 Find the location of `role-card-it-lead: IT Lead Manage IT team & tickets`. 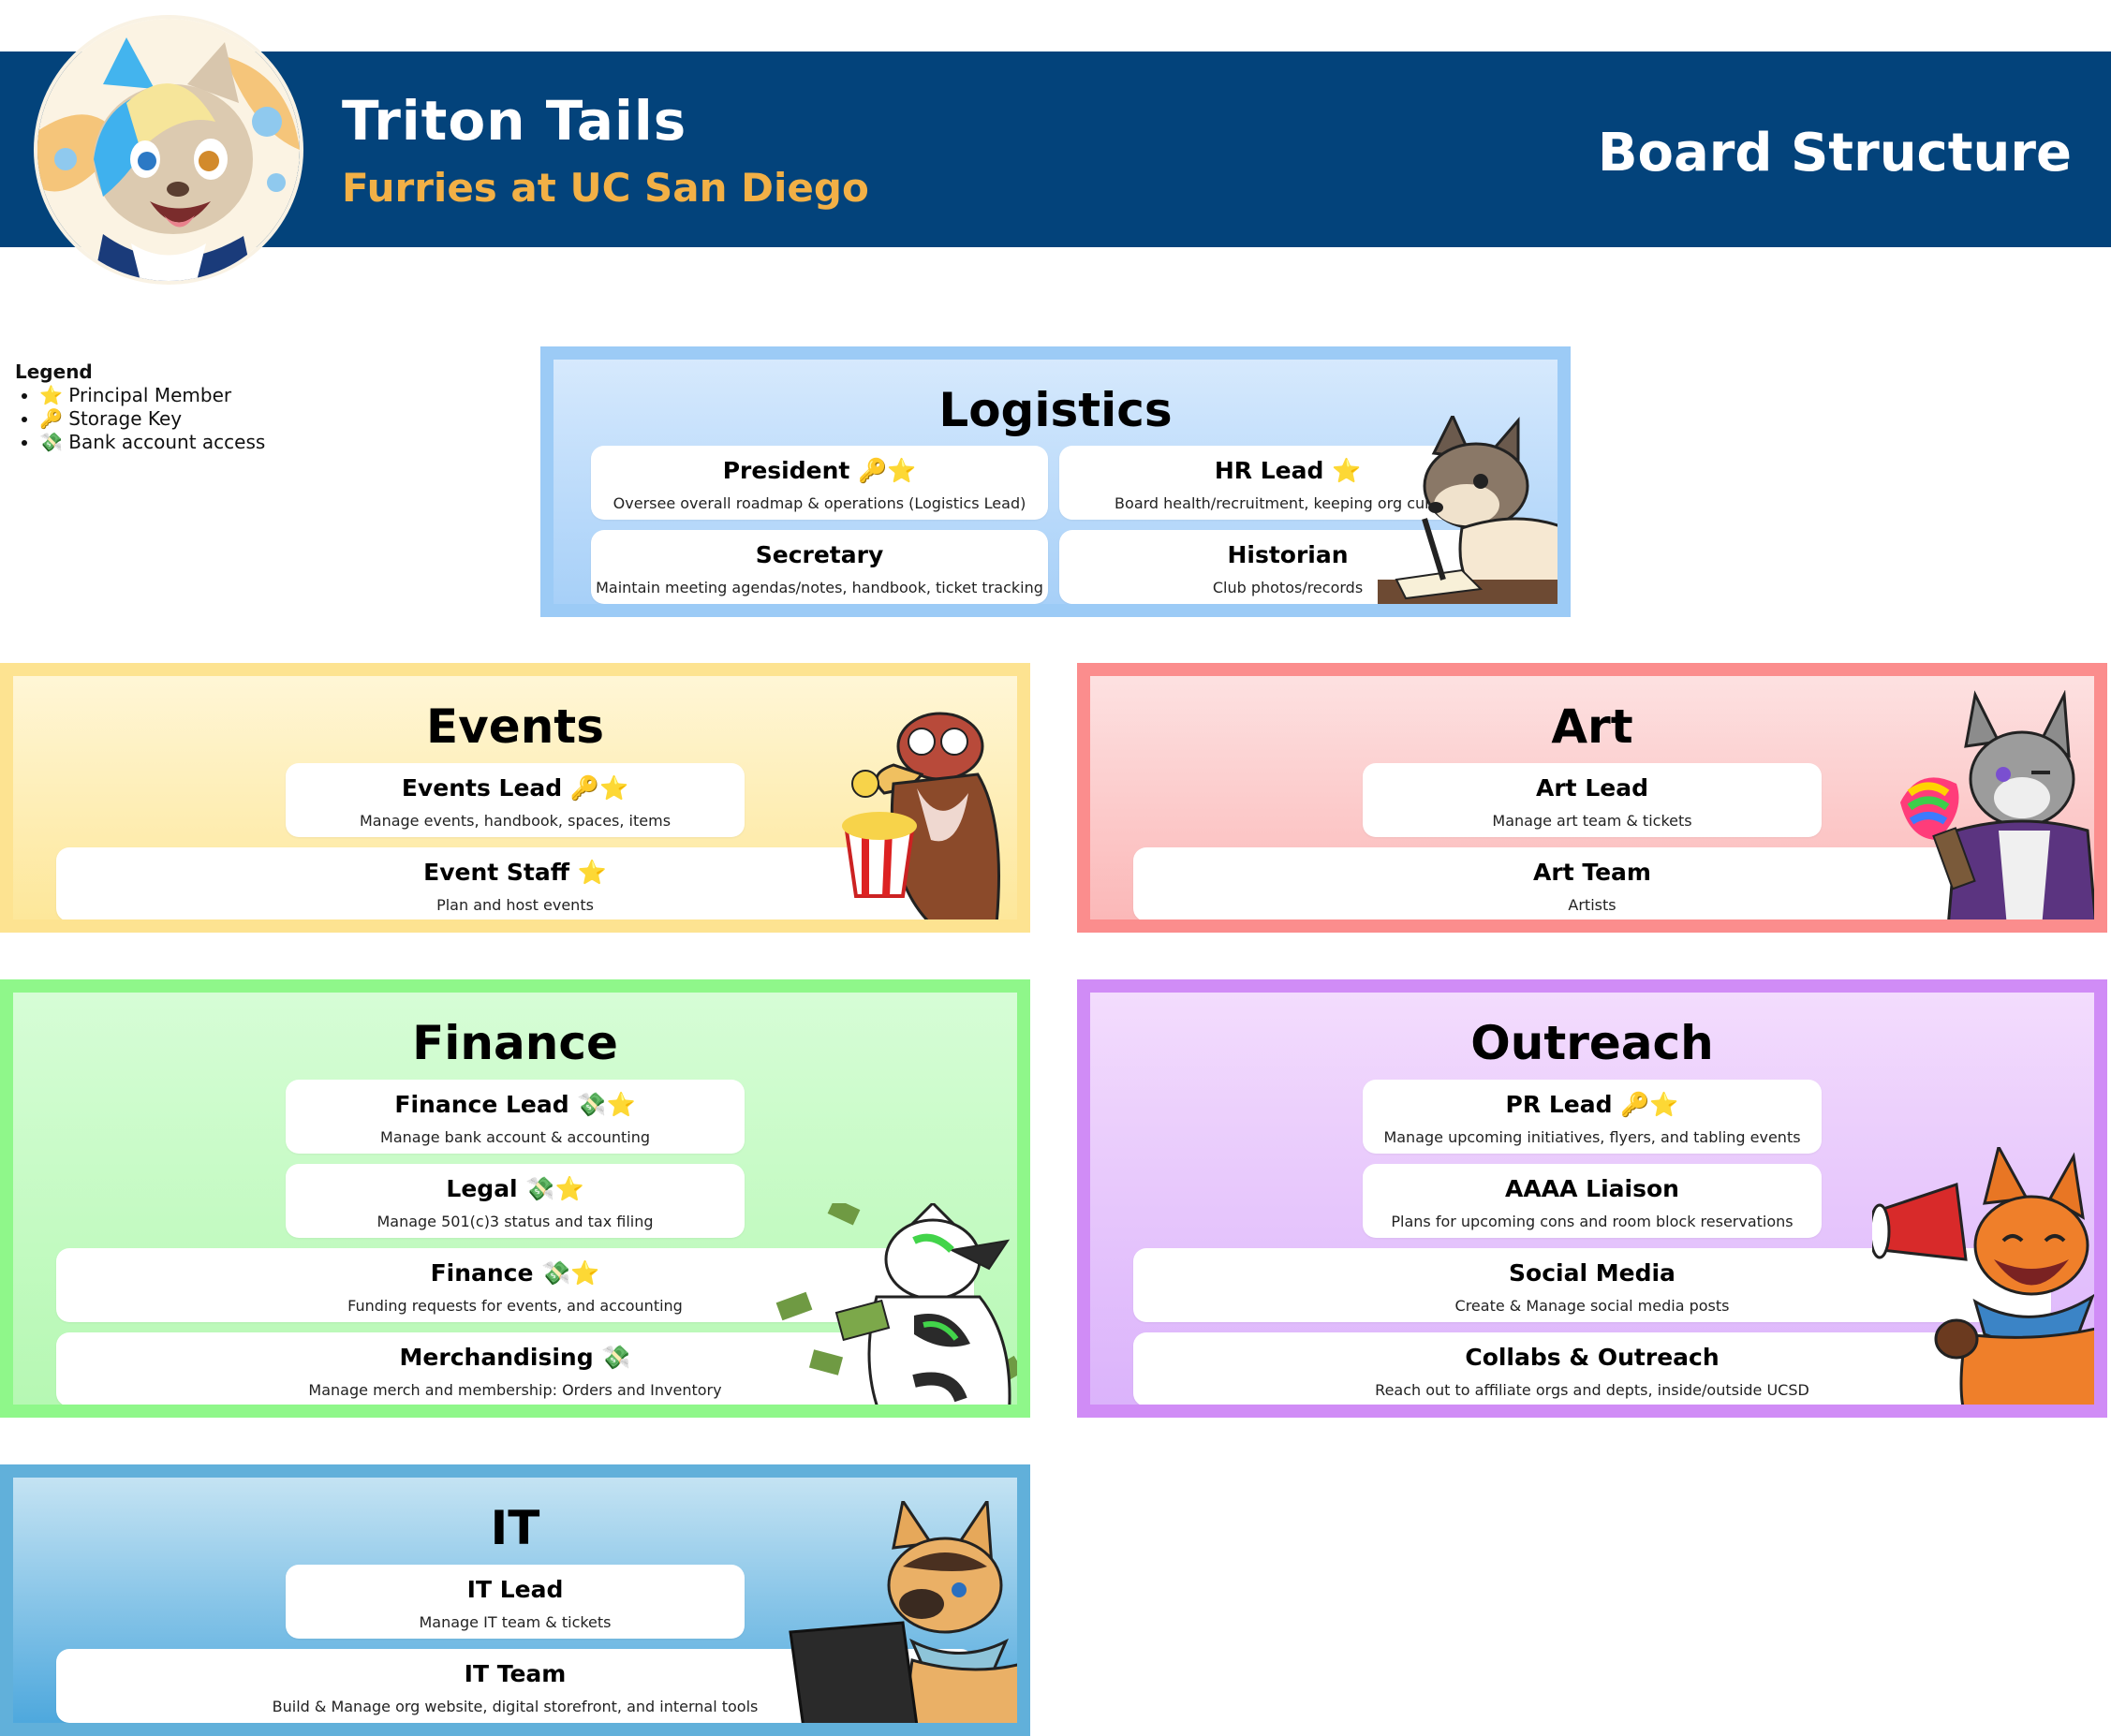

role-card-it-lead: IT Lead Manage IT team & tickets is located at coordinates (515, 1602).